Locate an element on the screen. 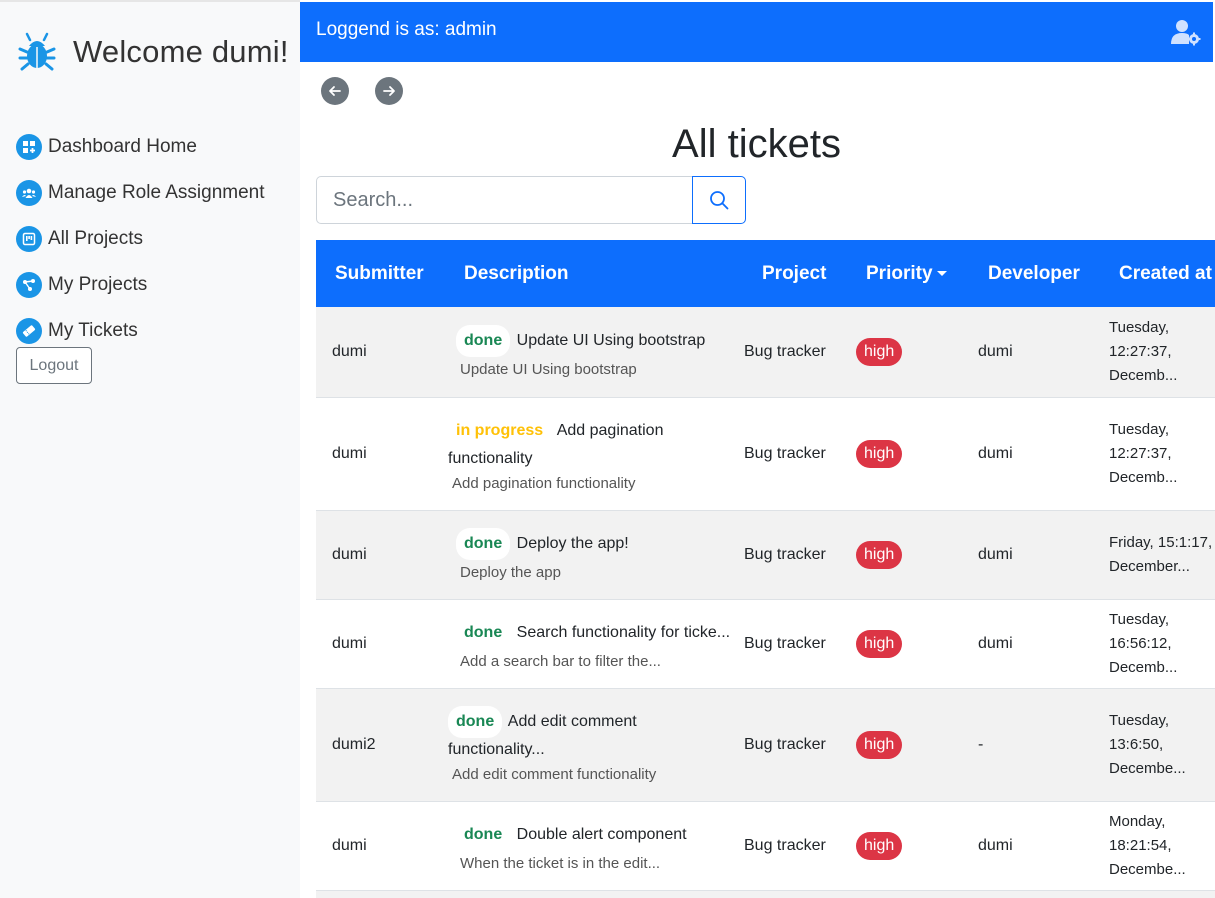 The width and height of the screenshot is (1215, 898). header-priority: Priority is located at coordinates (907, 273).